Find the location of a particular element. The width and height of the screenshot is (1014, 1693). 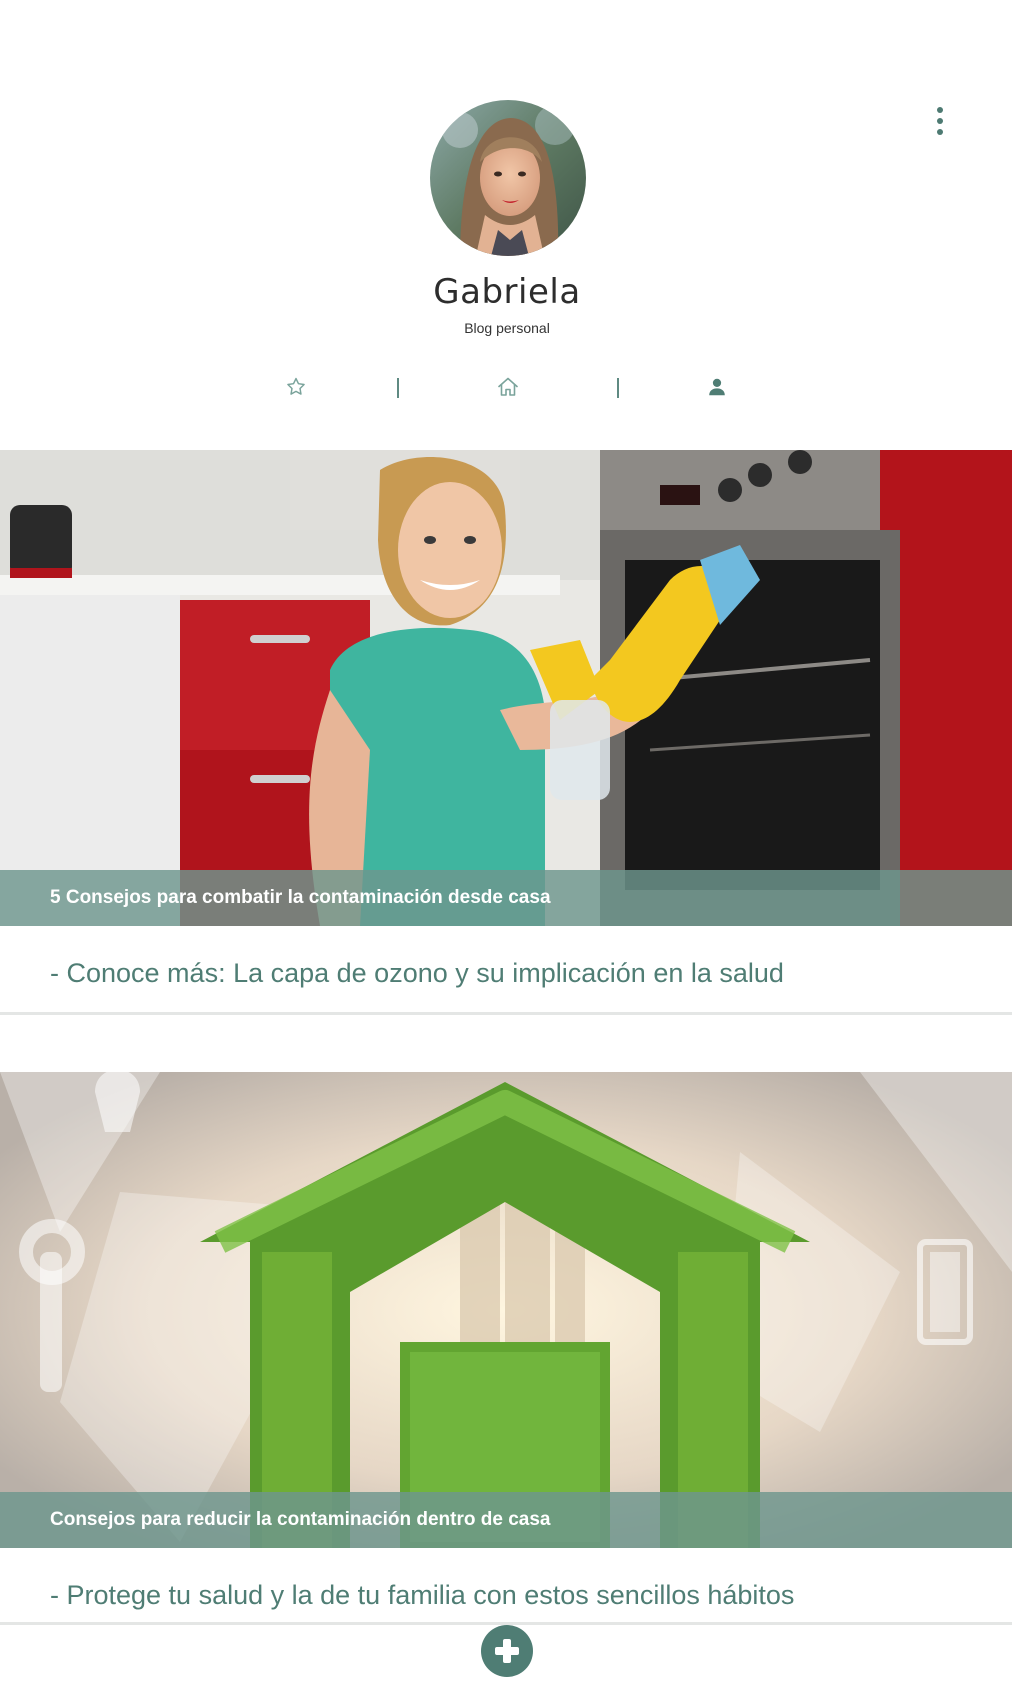

tab-favorites is located at coordinates (296, 387).